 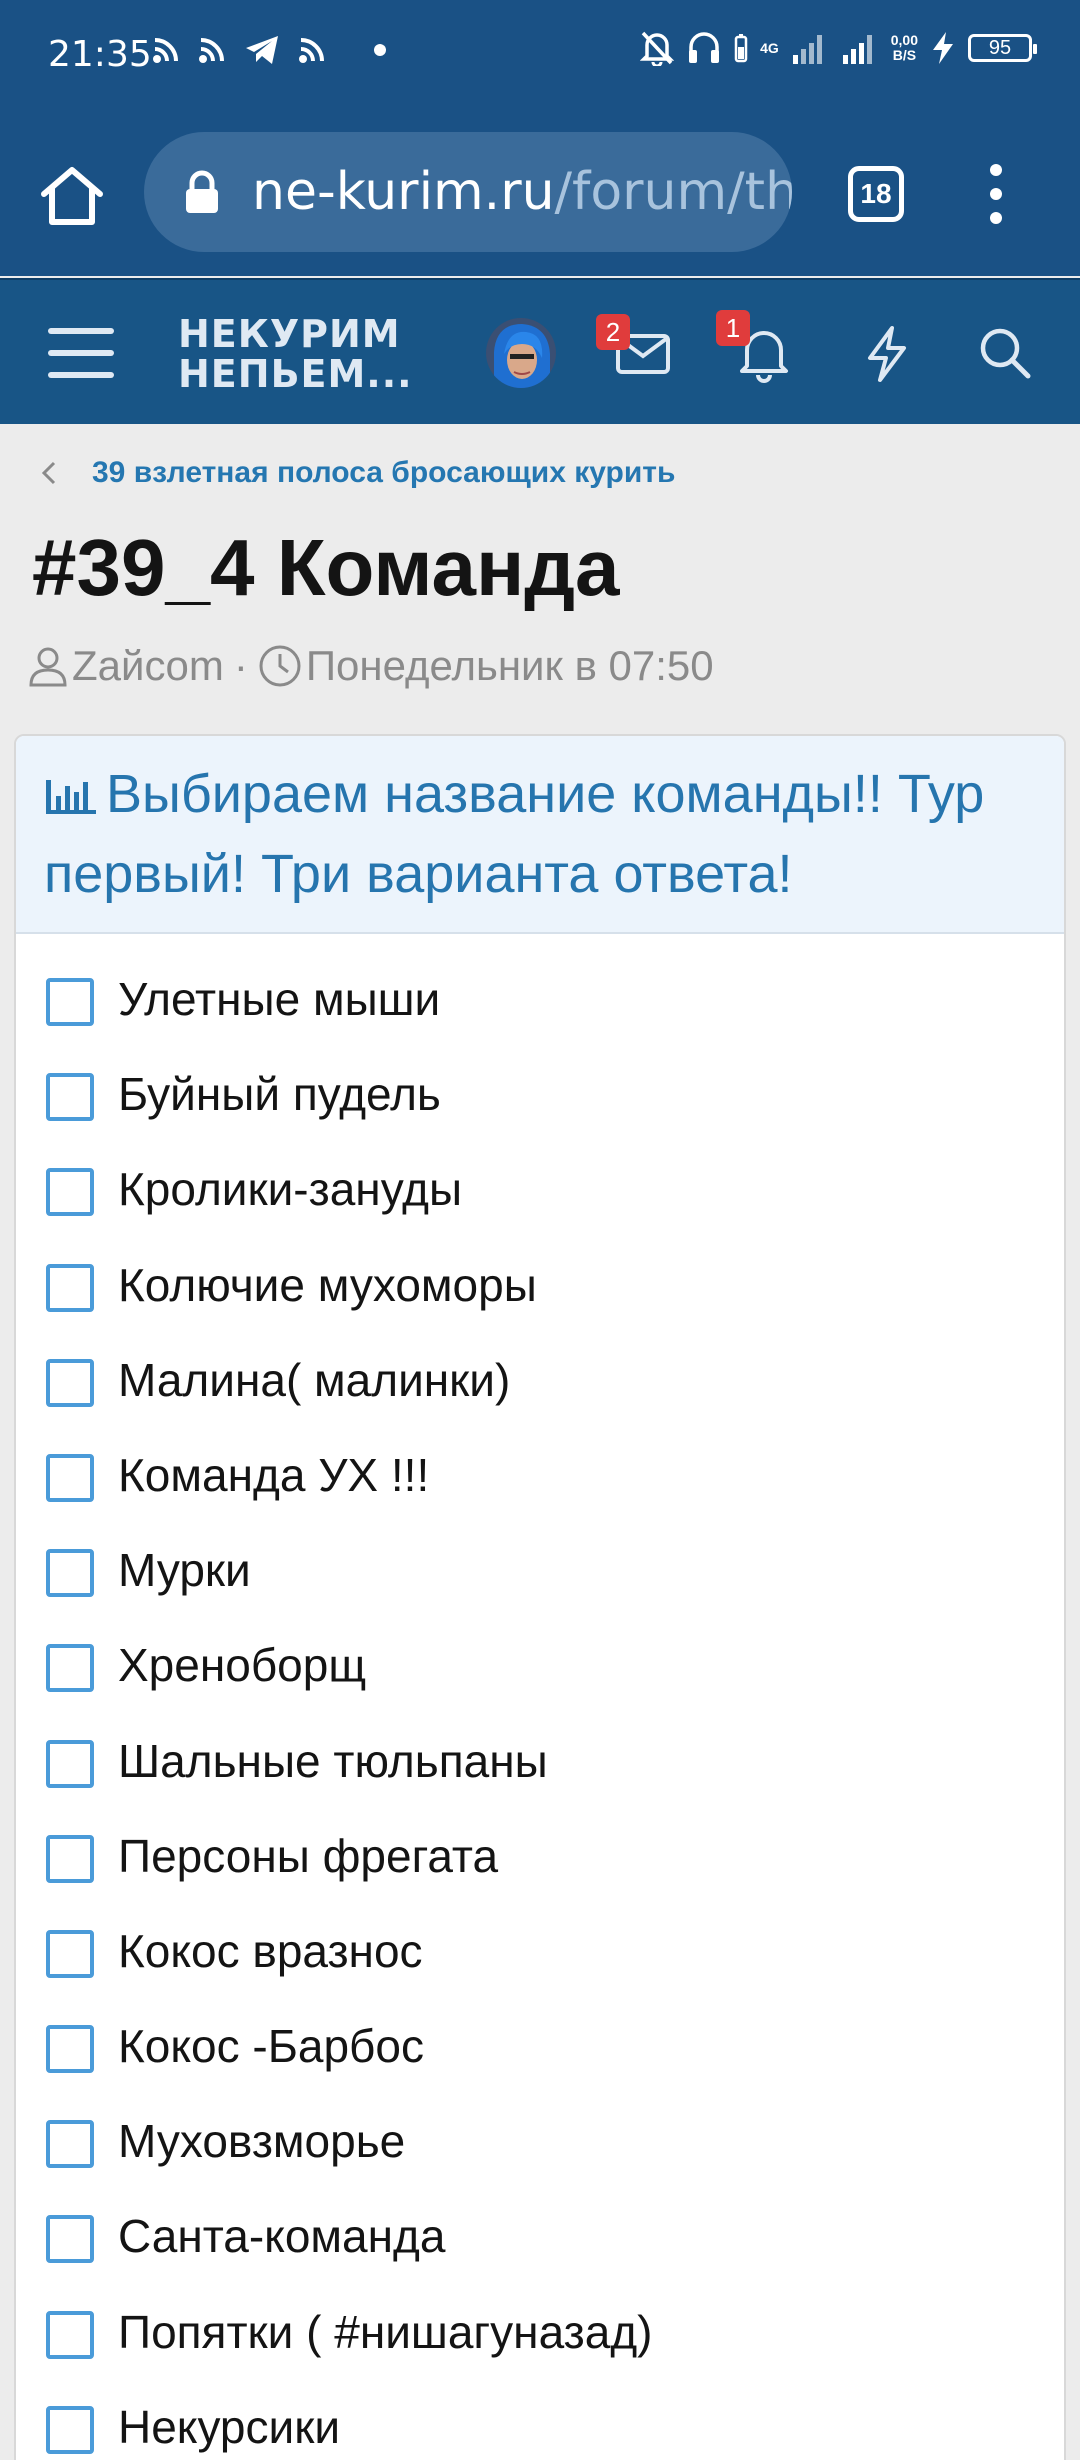 I want to click on poll-option: Хреноборщ, so click(x=540, y=1655).